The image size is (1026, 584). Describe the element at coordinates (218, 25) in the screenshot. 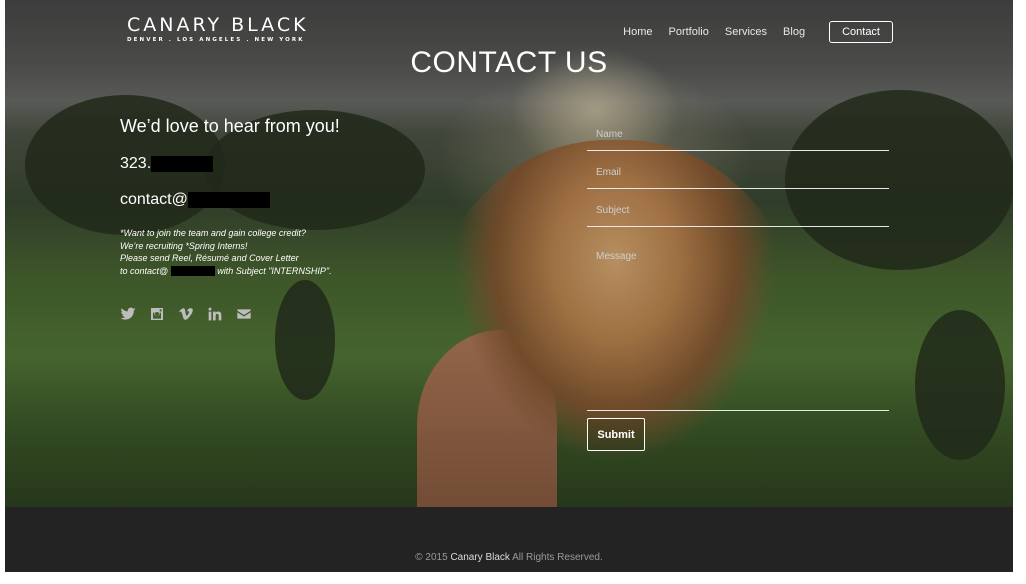

I see `logo-wordmark: CANARY BLACK` at that location.